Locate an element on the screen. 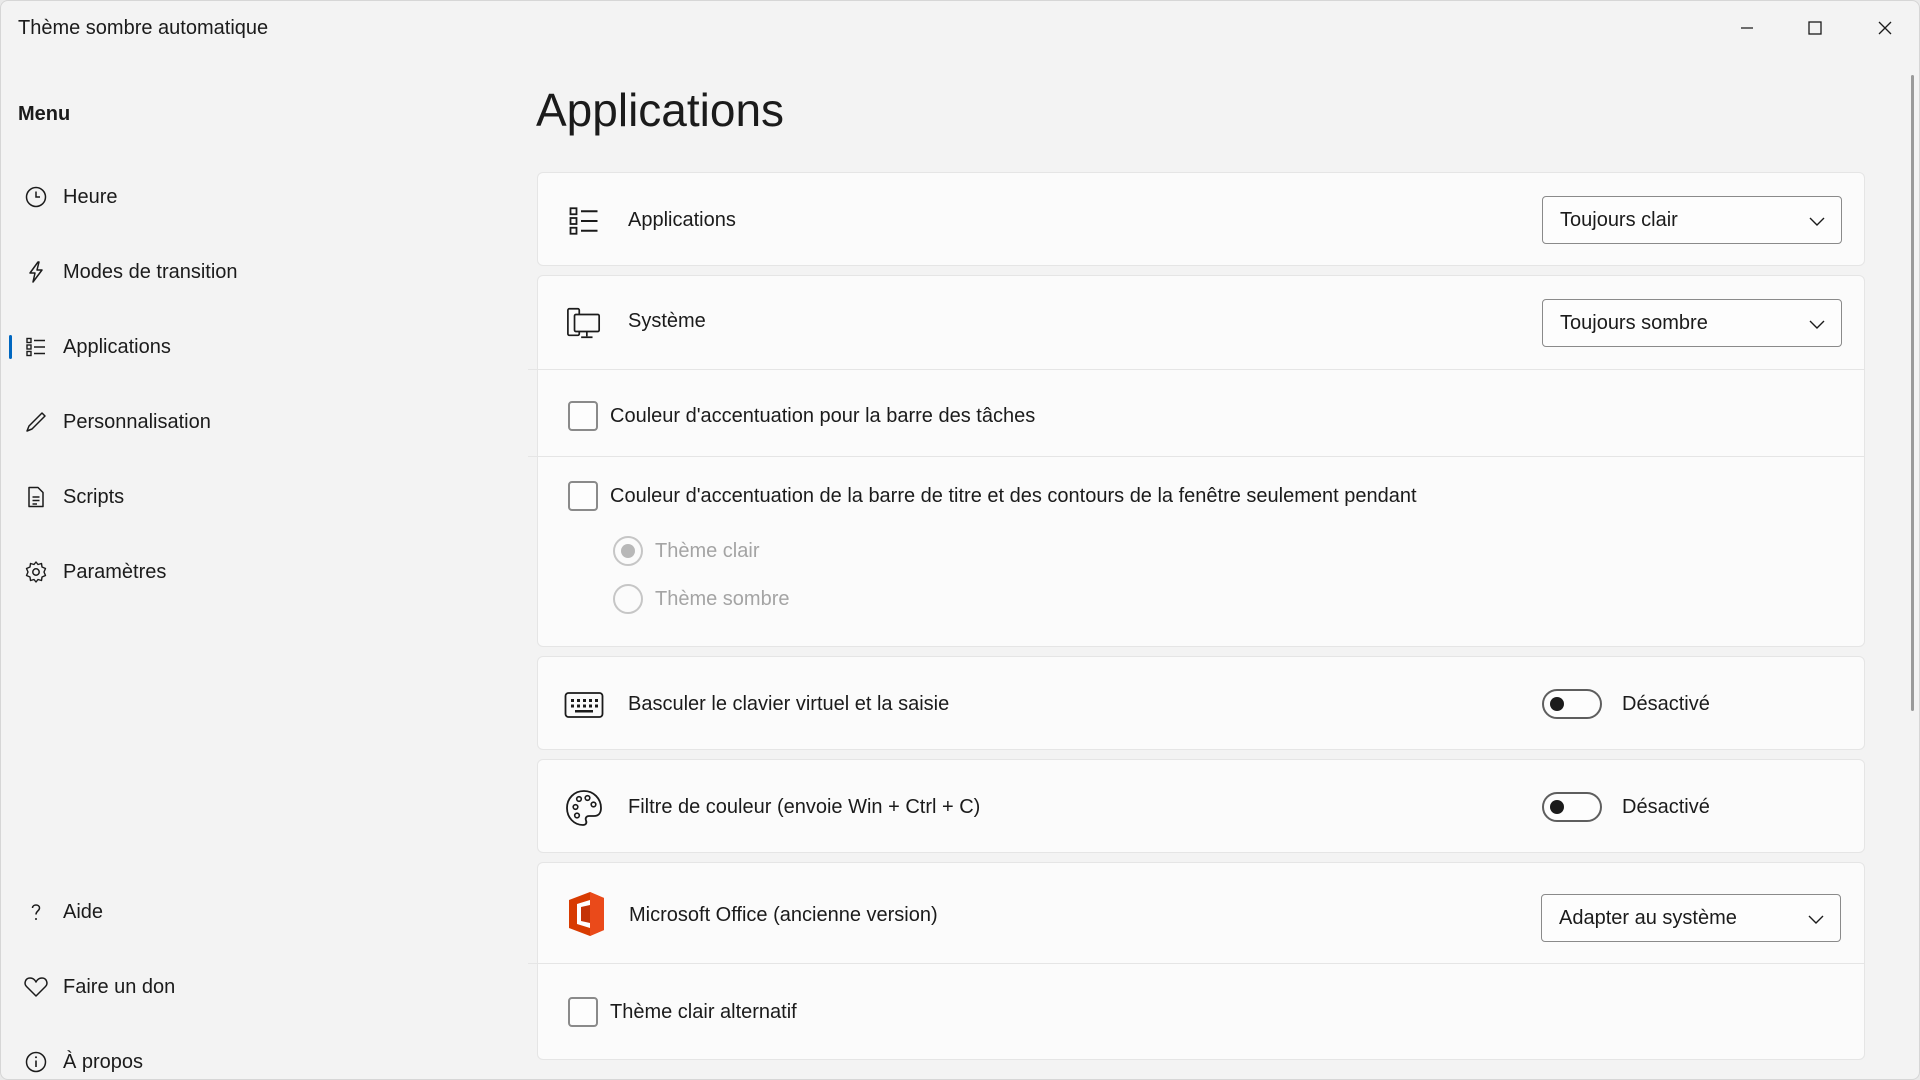  info-icon is located at coordinates (36, 1062).